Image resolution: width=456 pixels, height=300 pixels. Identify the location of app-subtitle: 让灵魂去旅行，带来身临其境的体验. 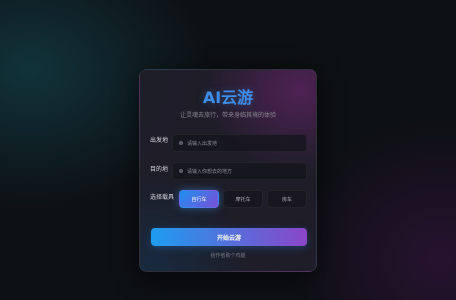
(227, 115).